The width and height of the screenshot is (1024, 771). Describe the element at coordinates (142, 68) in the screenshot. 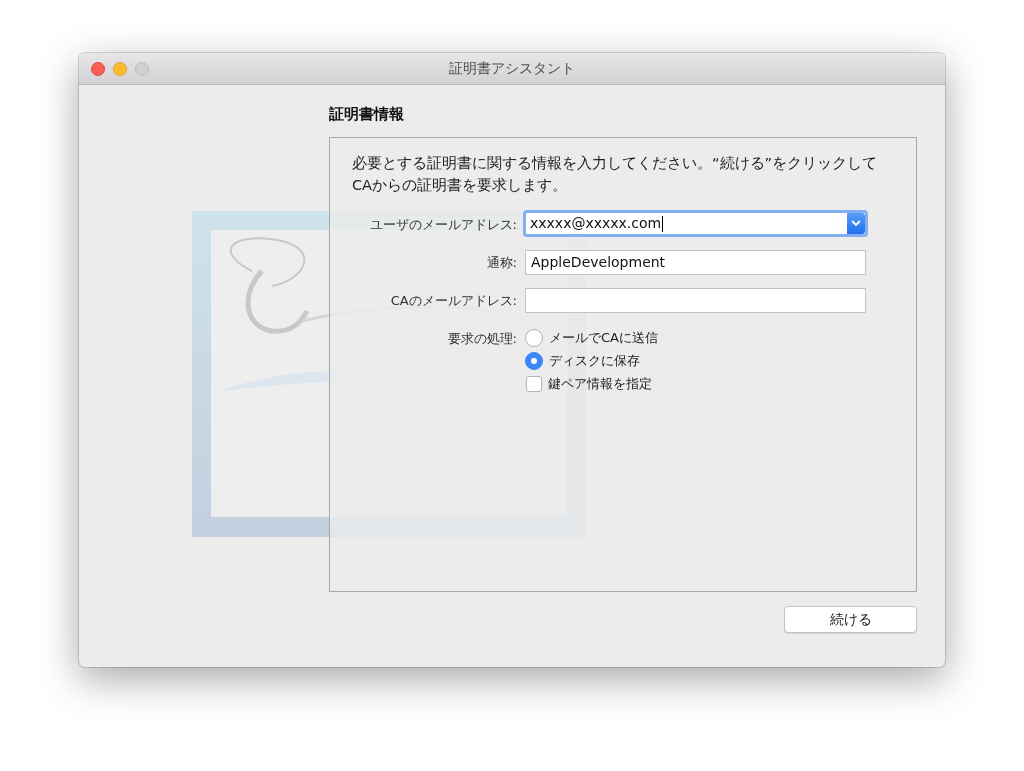

I see `zoom-button` at that location.